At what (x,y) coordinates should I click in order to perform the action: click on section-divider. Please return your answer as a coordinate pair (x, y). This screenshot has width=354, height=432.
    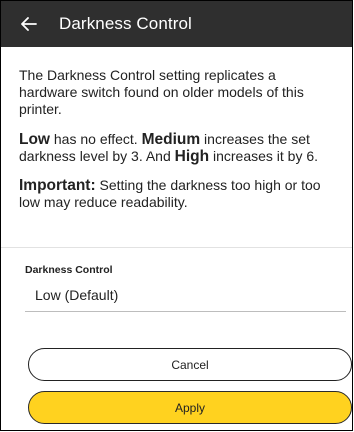
    Looking at the image, I should click on (176, 247).